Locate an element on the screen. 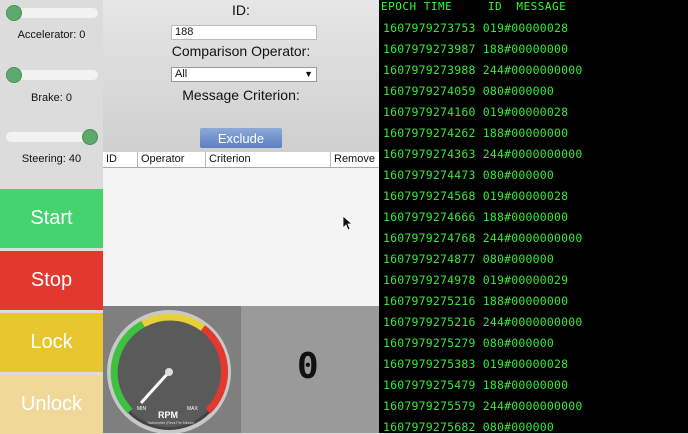 This screenshot has height=434, width=688. table-header: ID Operator Criterion Remove is located at coordinates (241, 160).